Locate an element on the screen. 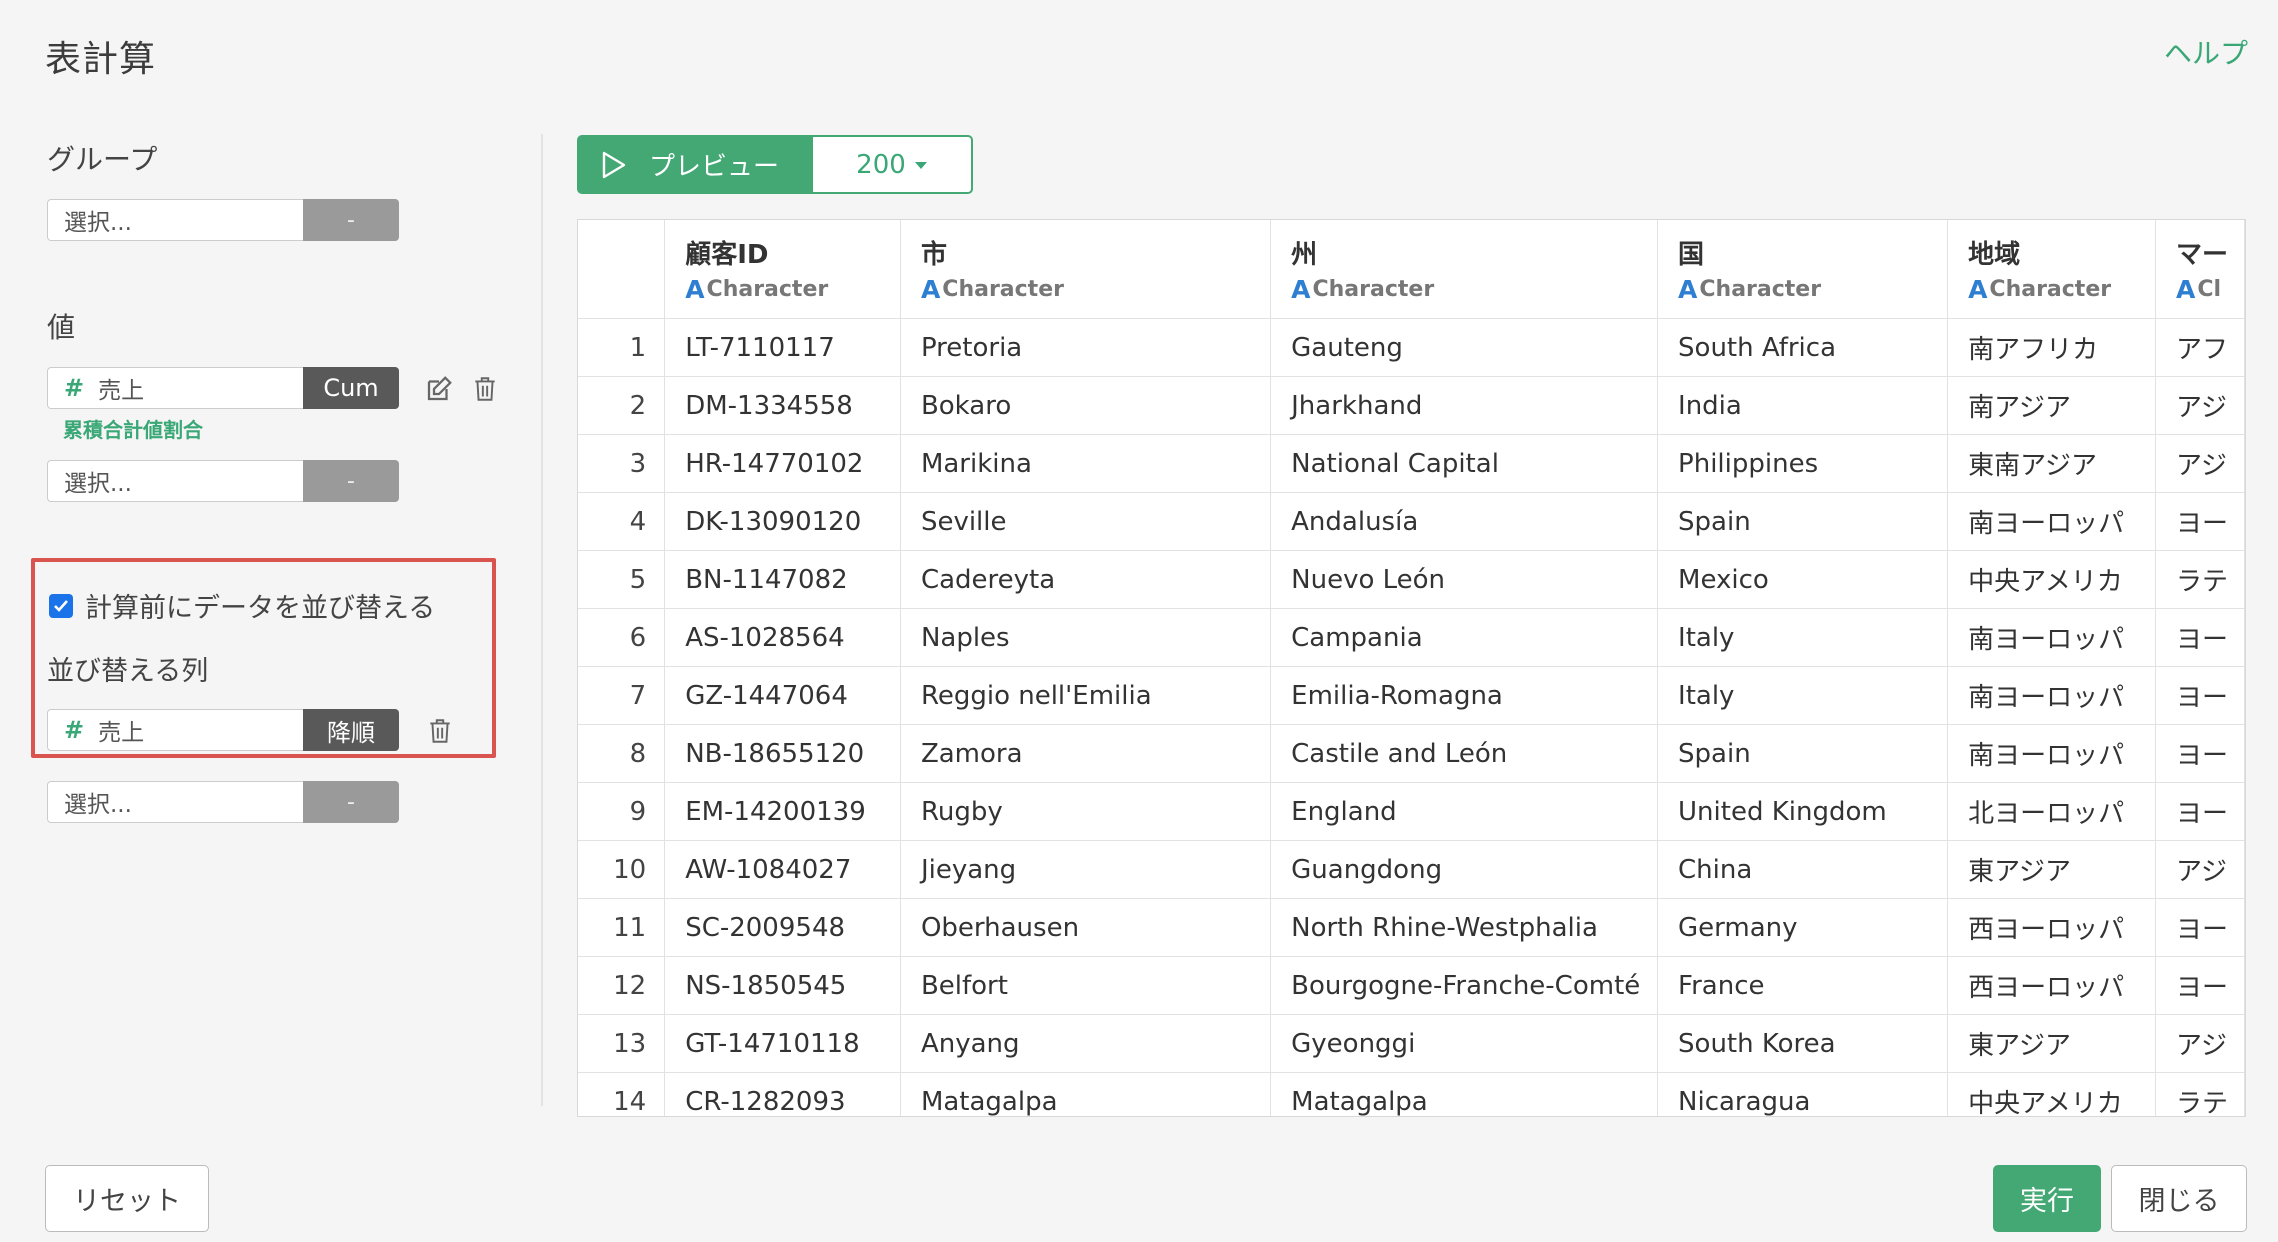 This screenshot has height=1242, width=2278. row-count-dropdown: 200 is located at coordinates (893, 164).